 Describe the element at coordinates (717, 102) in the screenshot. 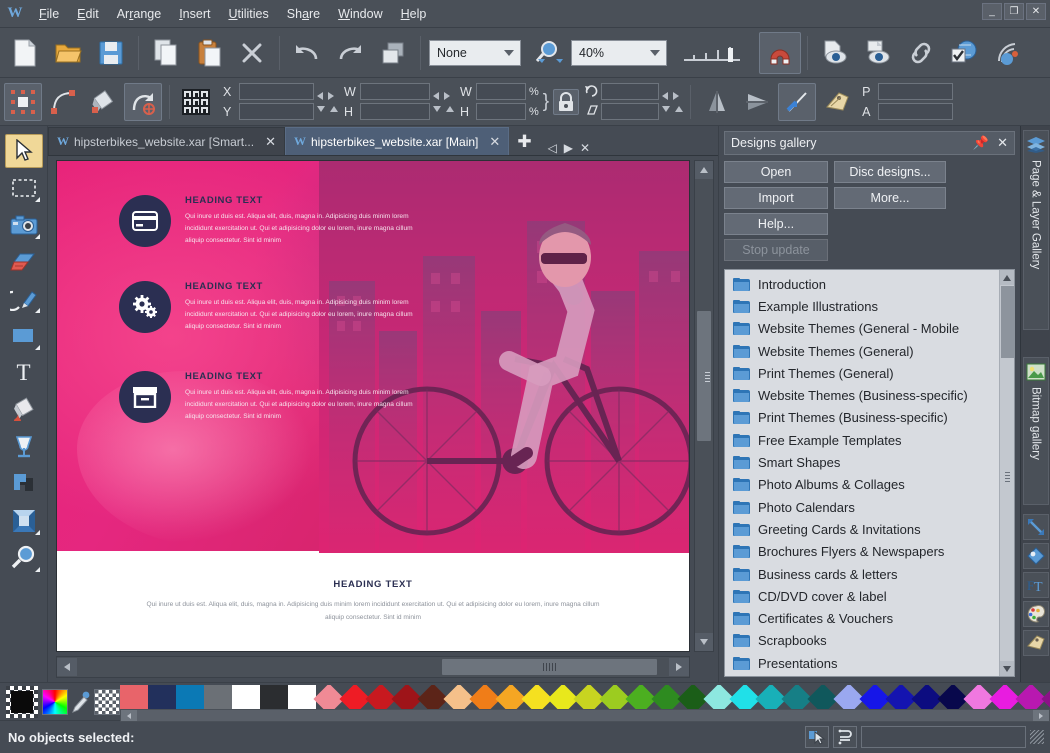

I see `flip-horizontal-button` at that location.